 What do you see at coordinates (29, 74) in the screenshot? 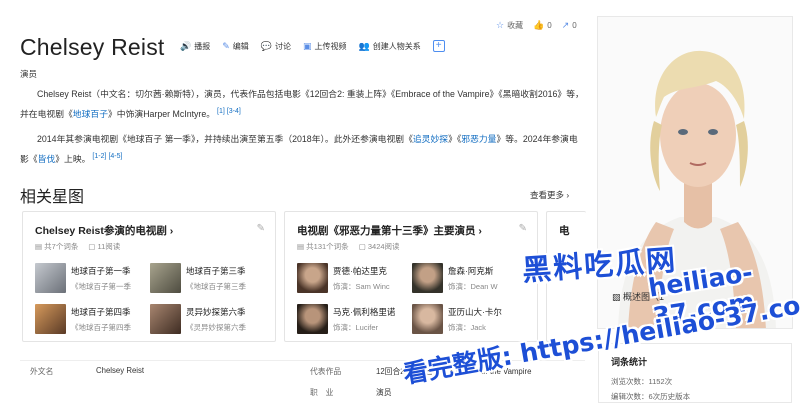
I see `role-label: 演员` at bounding box center [29, 74].